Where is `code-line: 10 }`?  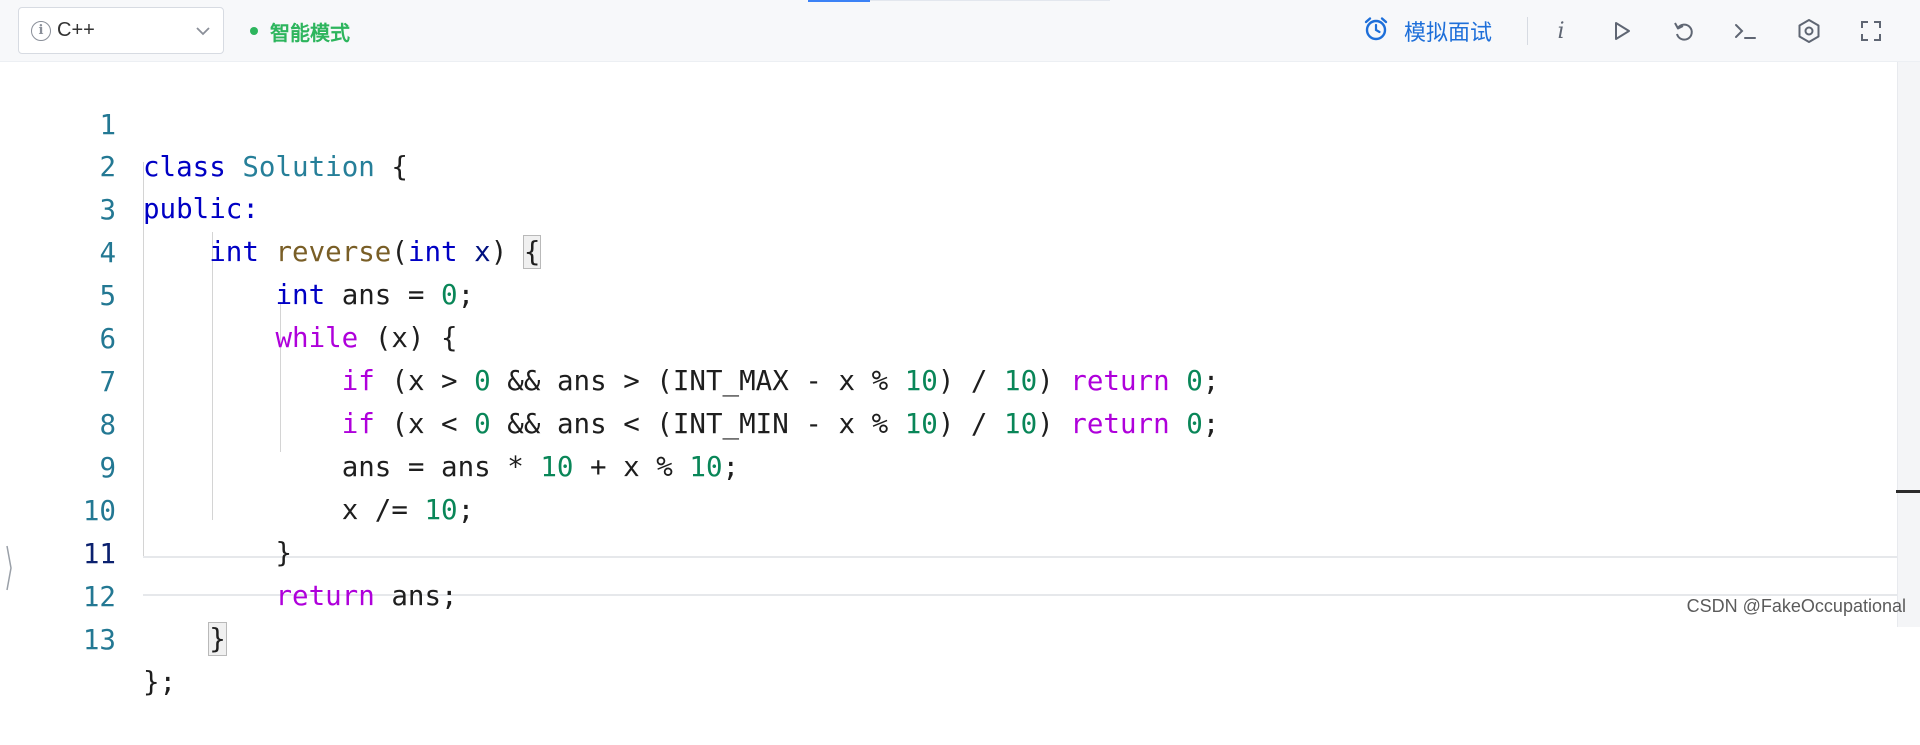 code-line: 10 } is located at coordinates (953, 469).